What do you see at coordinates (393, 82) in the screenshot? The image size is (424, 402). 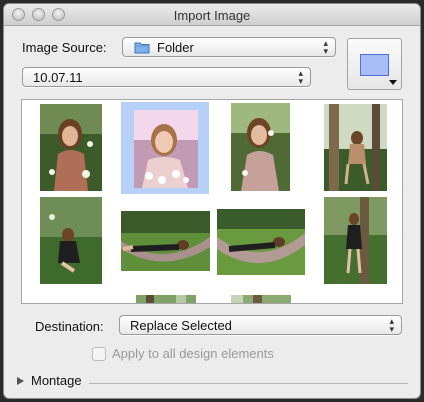 I see `dropdown-triangle-icon` at bounding box center [393, 82].